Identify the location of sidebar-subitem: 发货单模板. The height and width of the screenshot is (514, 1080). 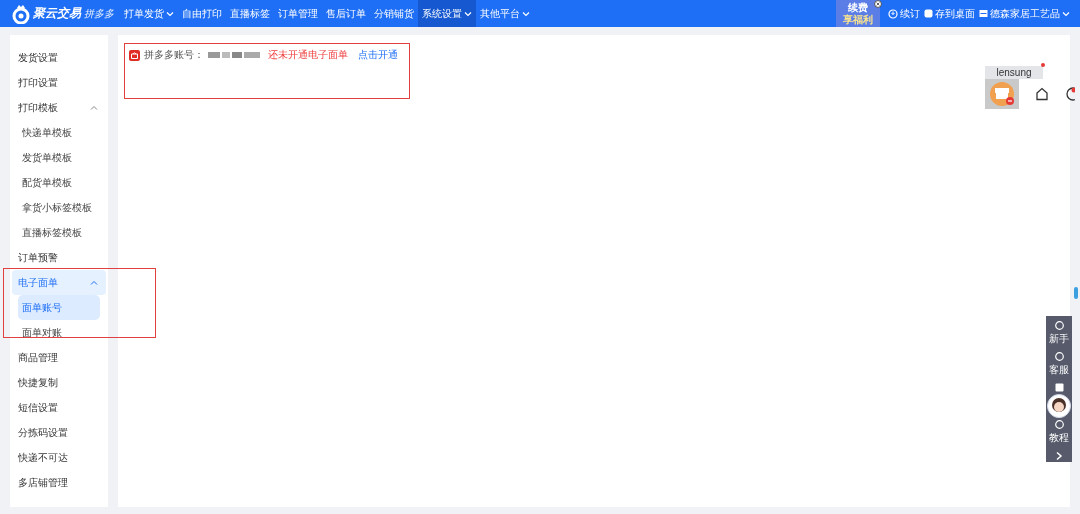
(59, 157).